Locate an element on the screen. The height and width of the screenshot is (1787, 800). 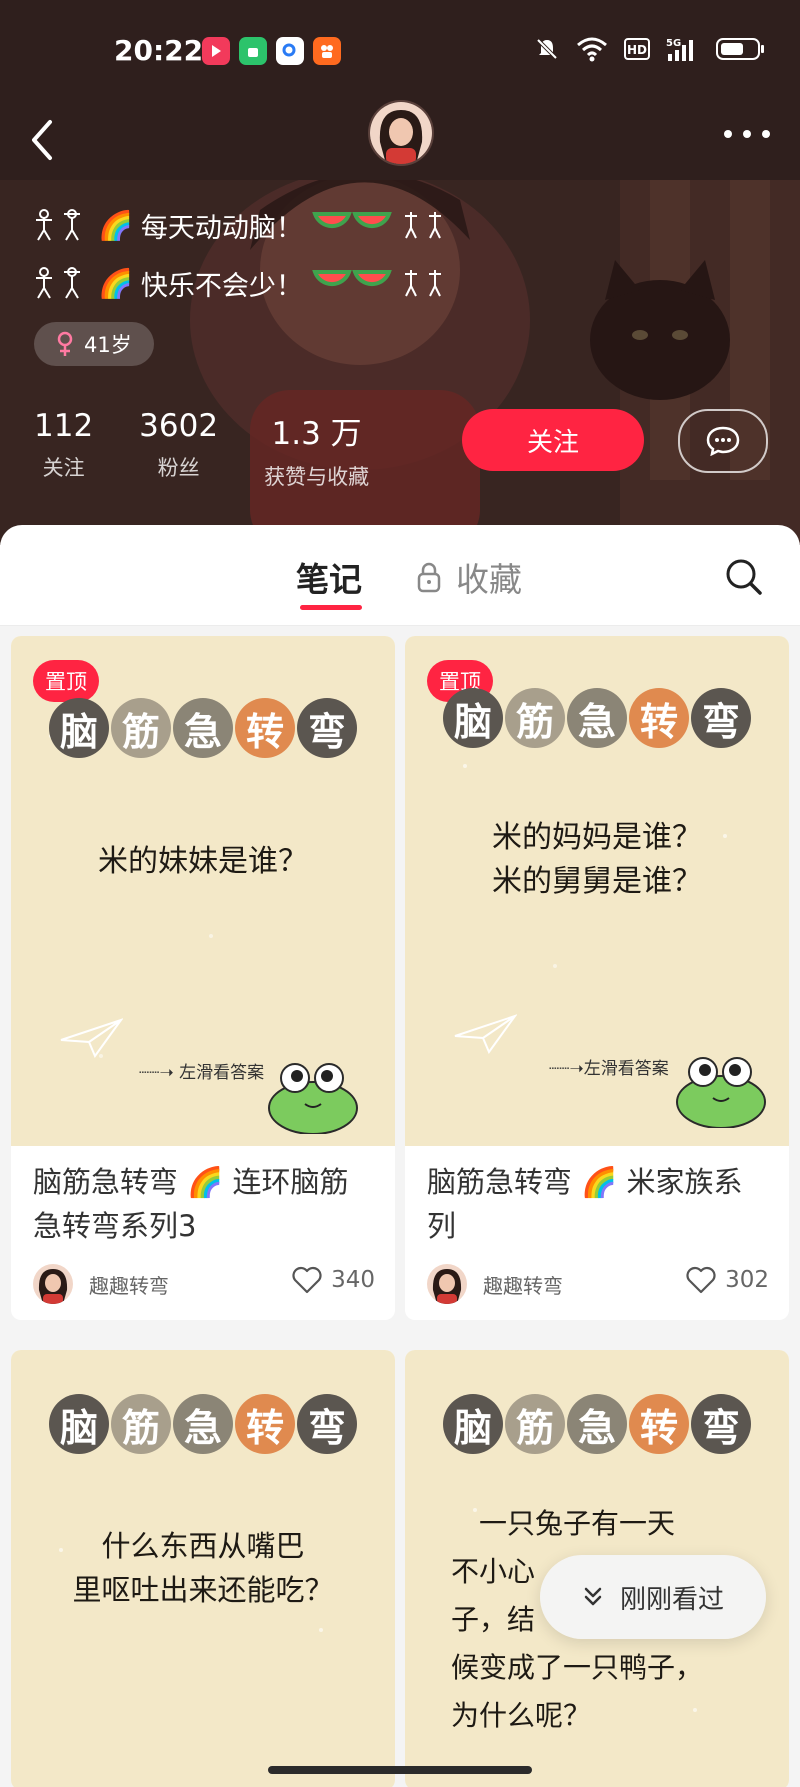
svg-text: HD is located at coordinates (637, 50).